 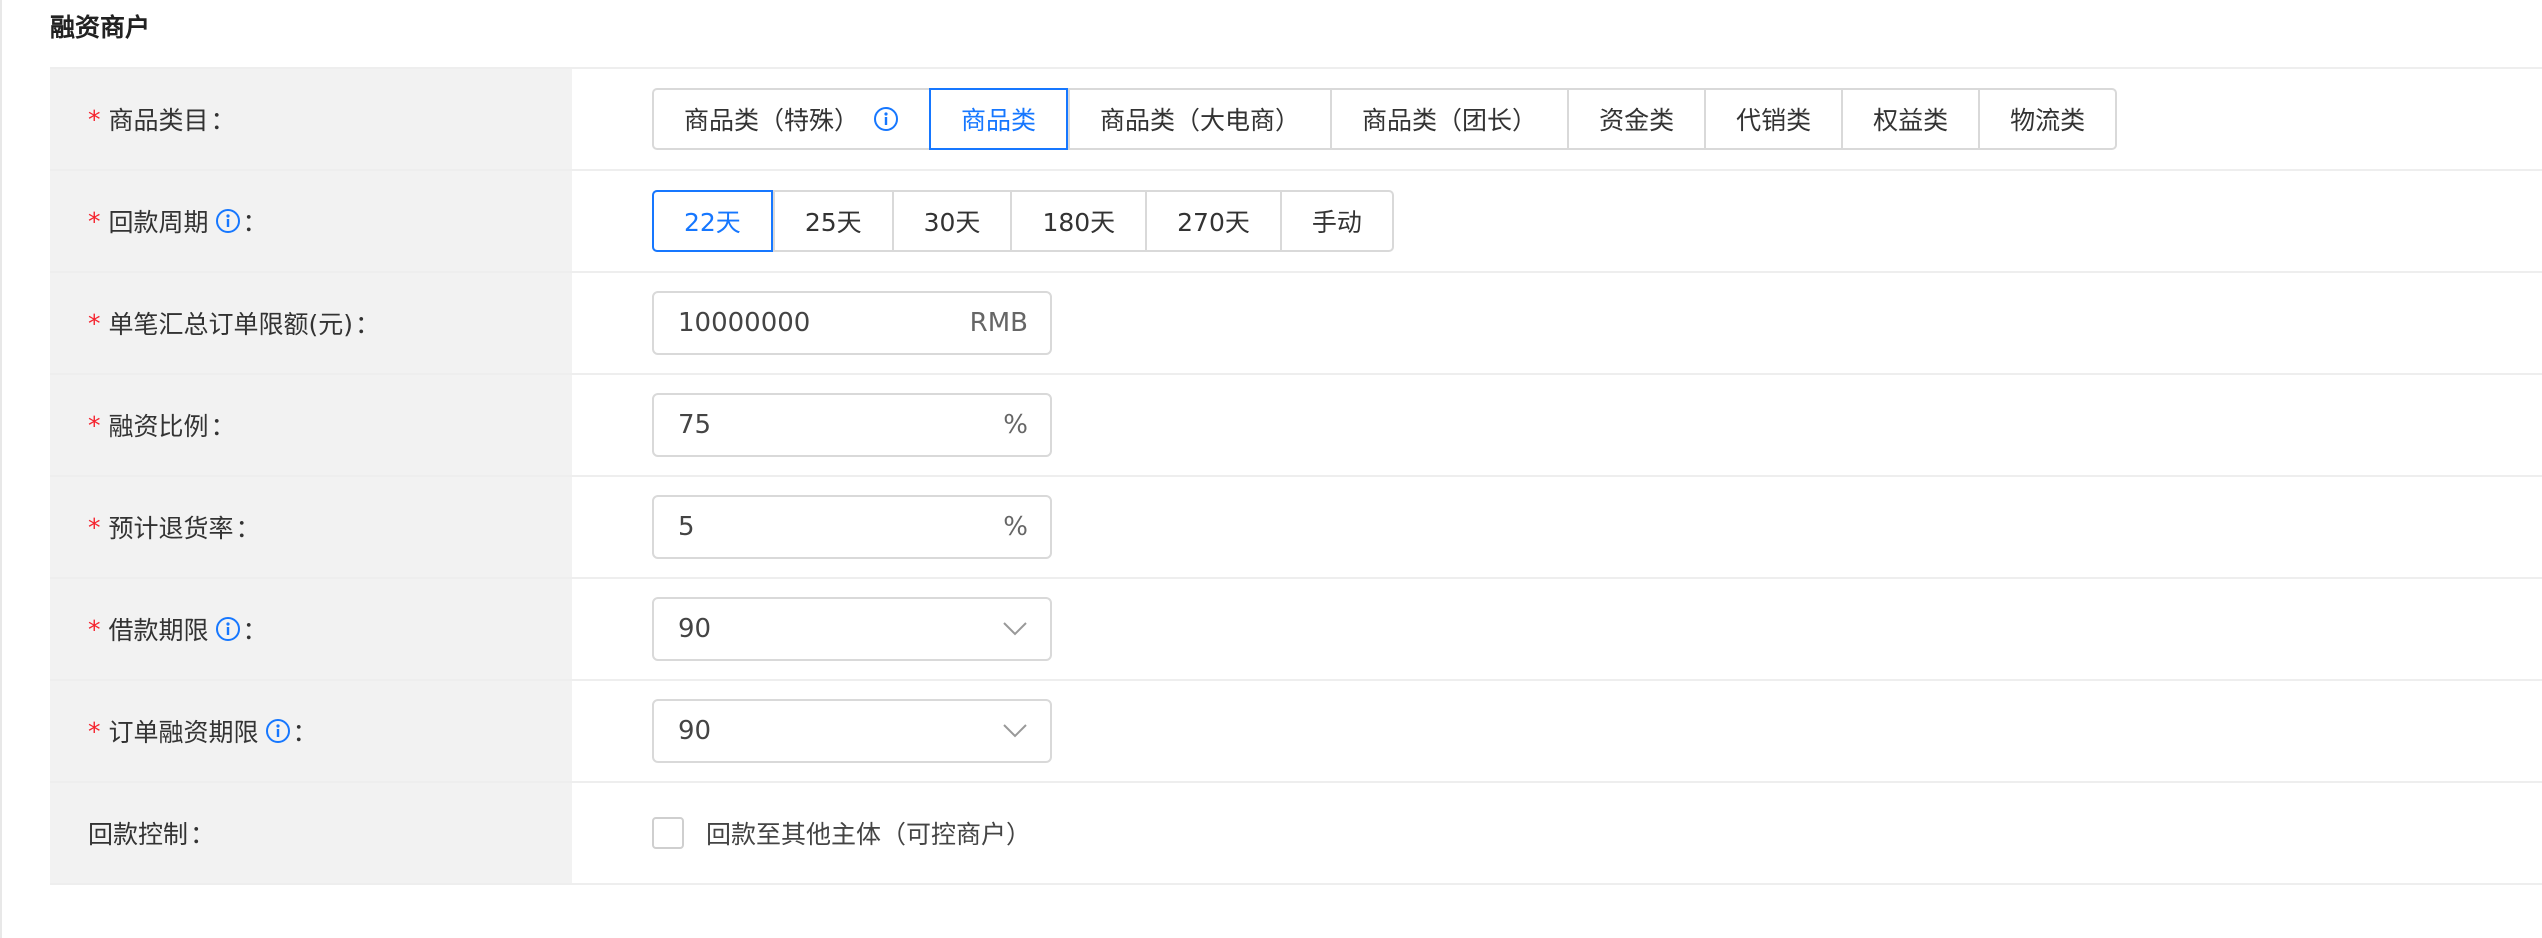 I want to click on option-label: 物流类, so click(x=2048, y=120).